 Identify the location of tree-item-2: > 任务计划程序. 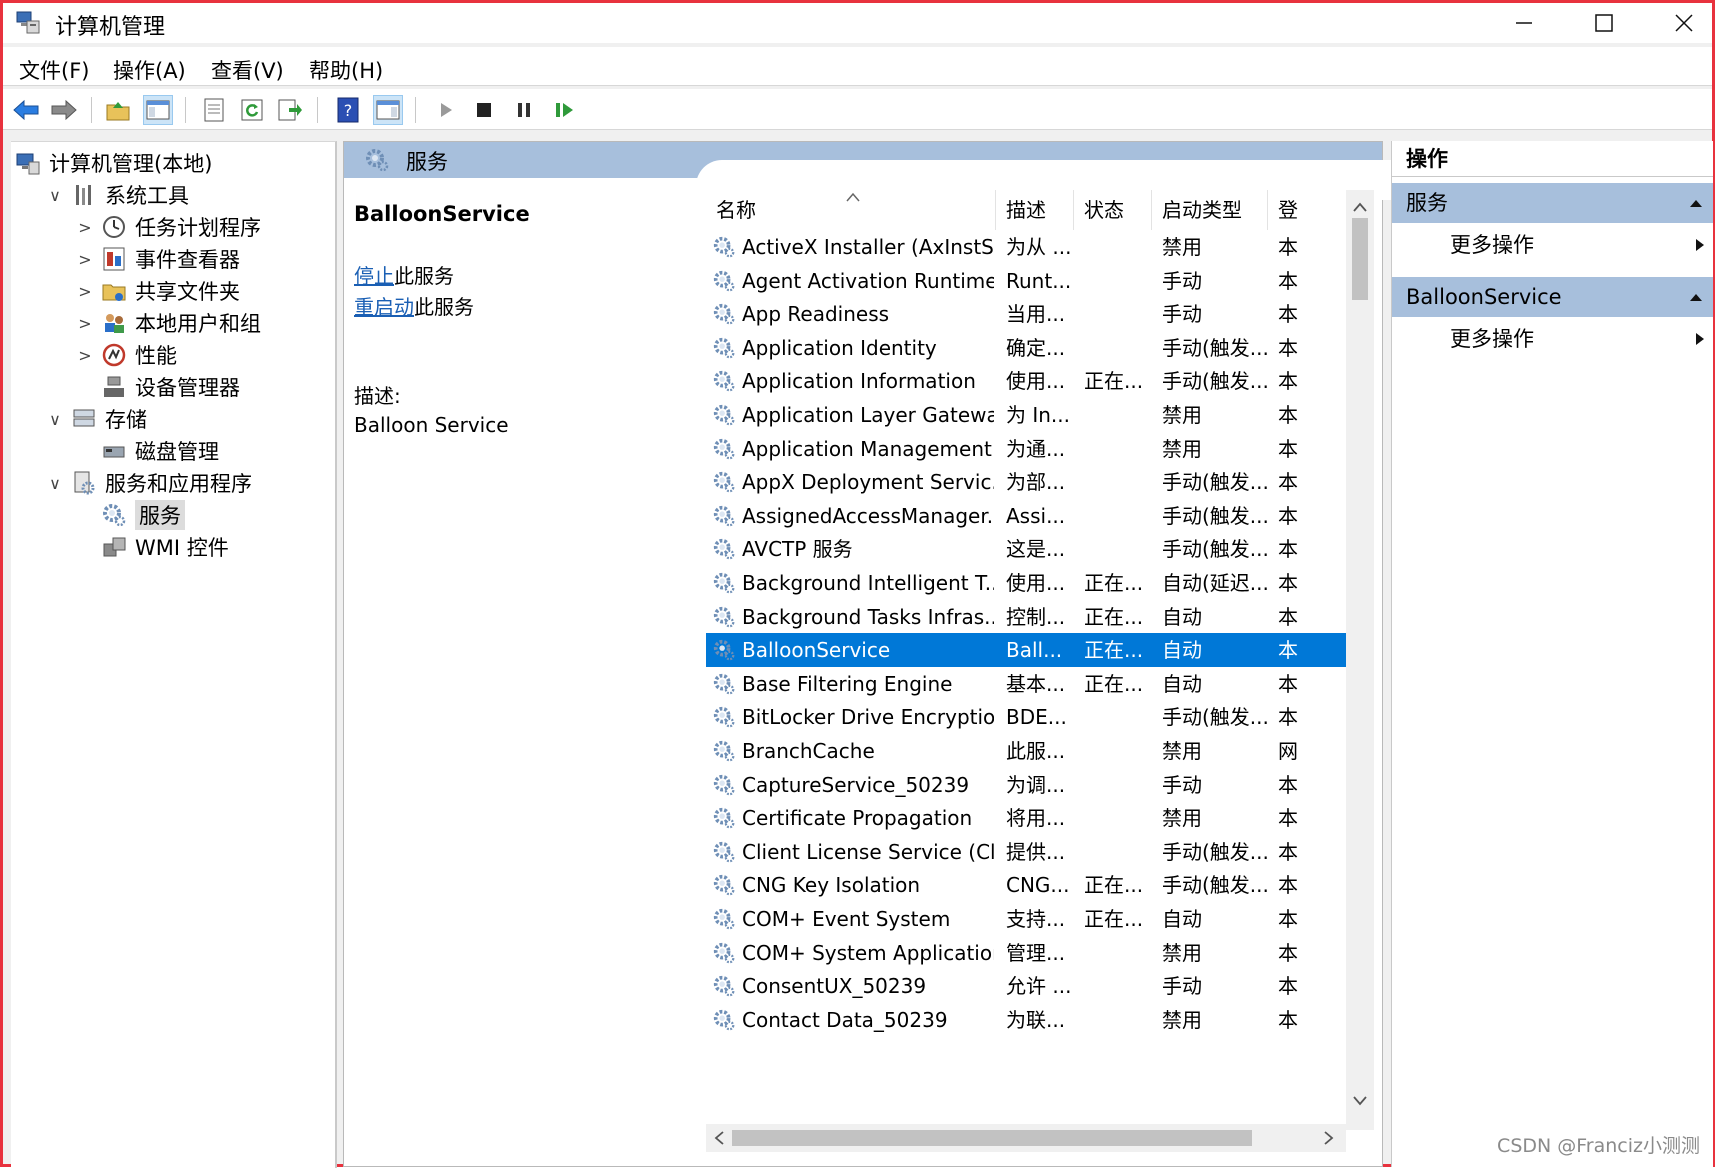
(168, 227).